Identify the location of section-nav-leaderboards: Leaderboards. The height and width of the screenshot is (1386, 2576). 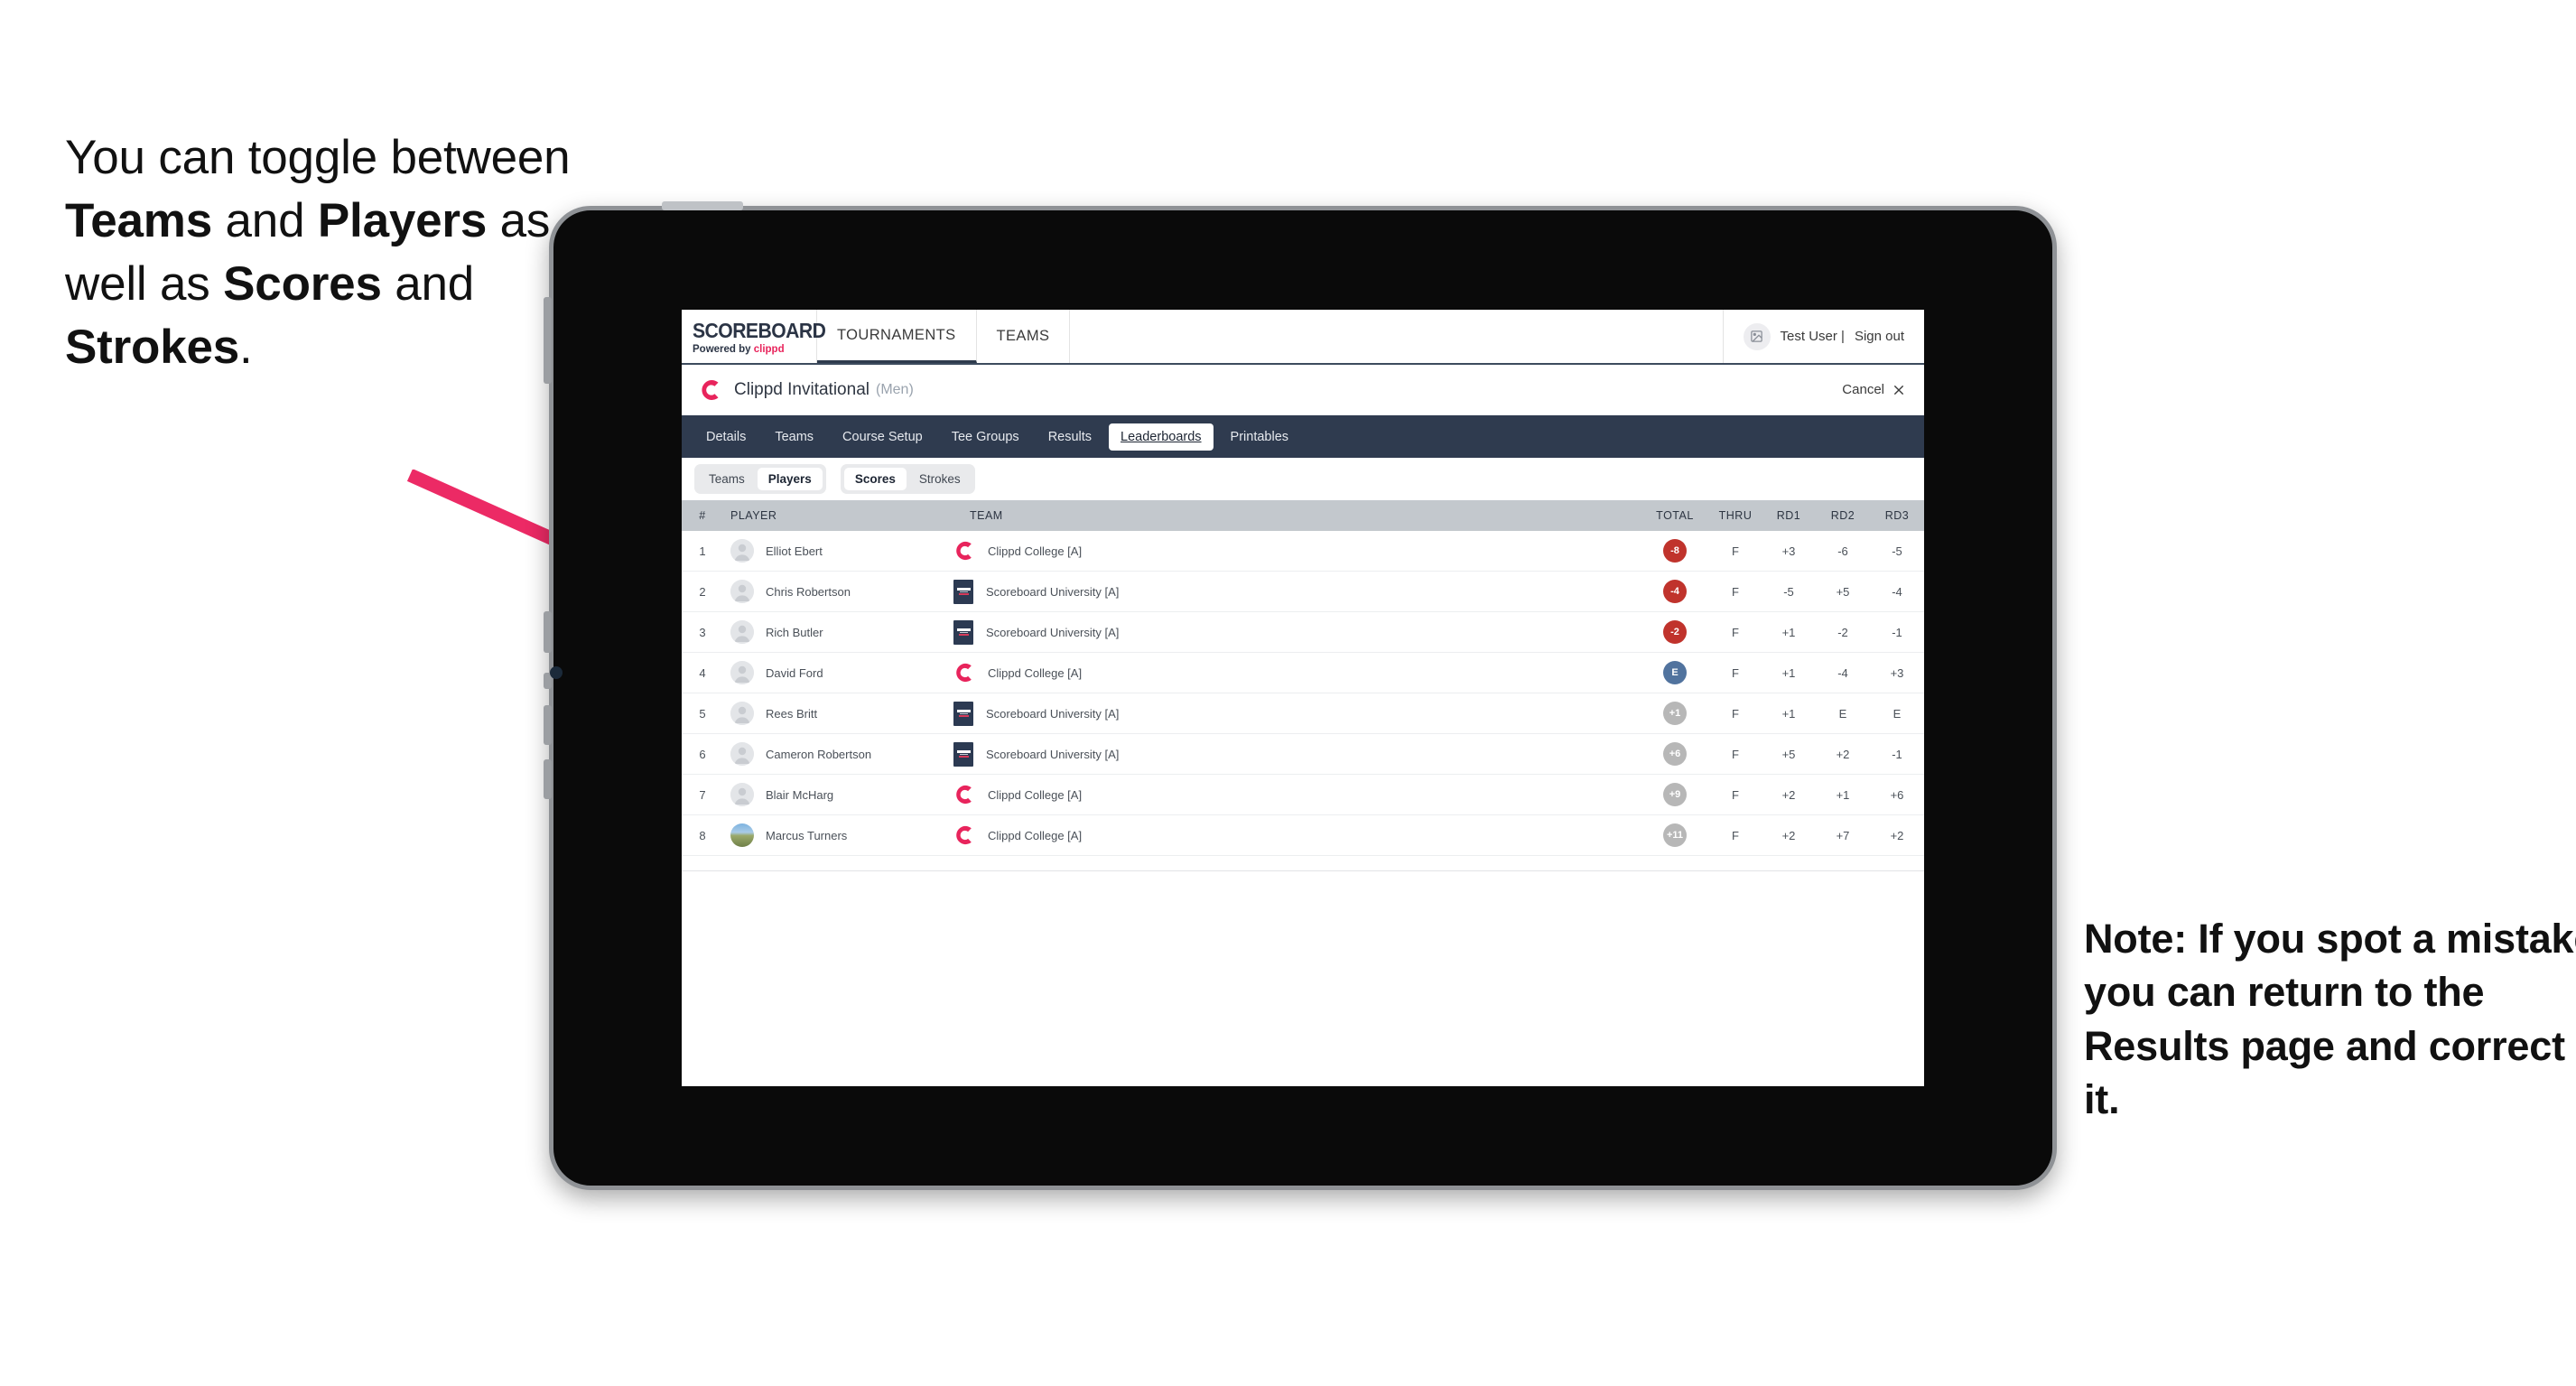
(1161, 437).